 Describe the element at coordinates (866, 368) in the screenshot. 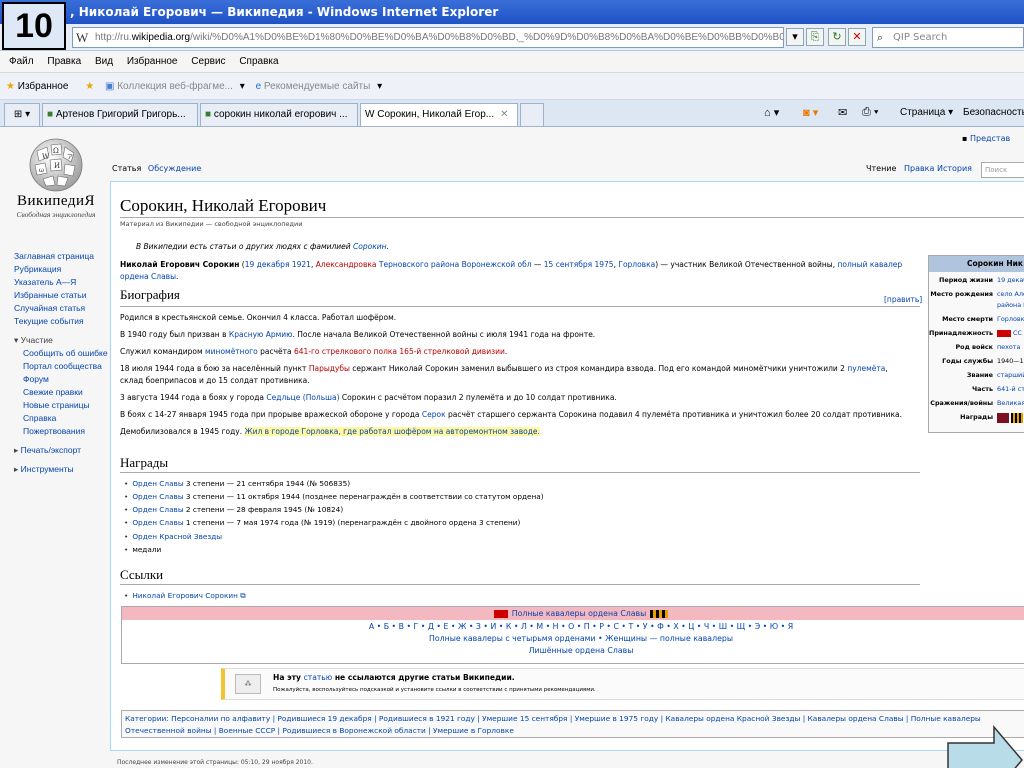

I see `machine-gun-link: пулемёта` at that location.